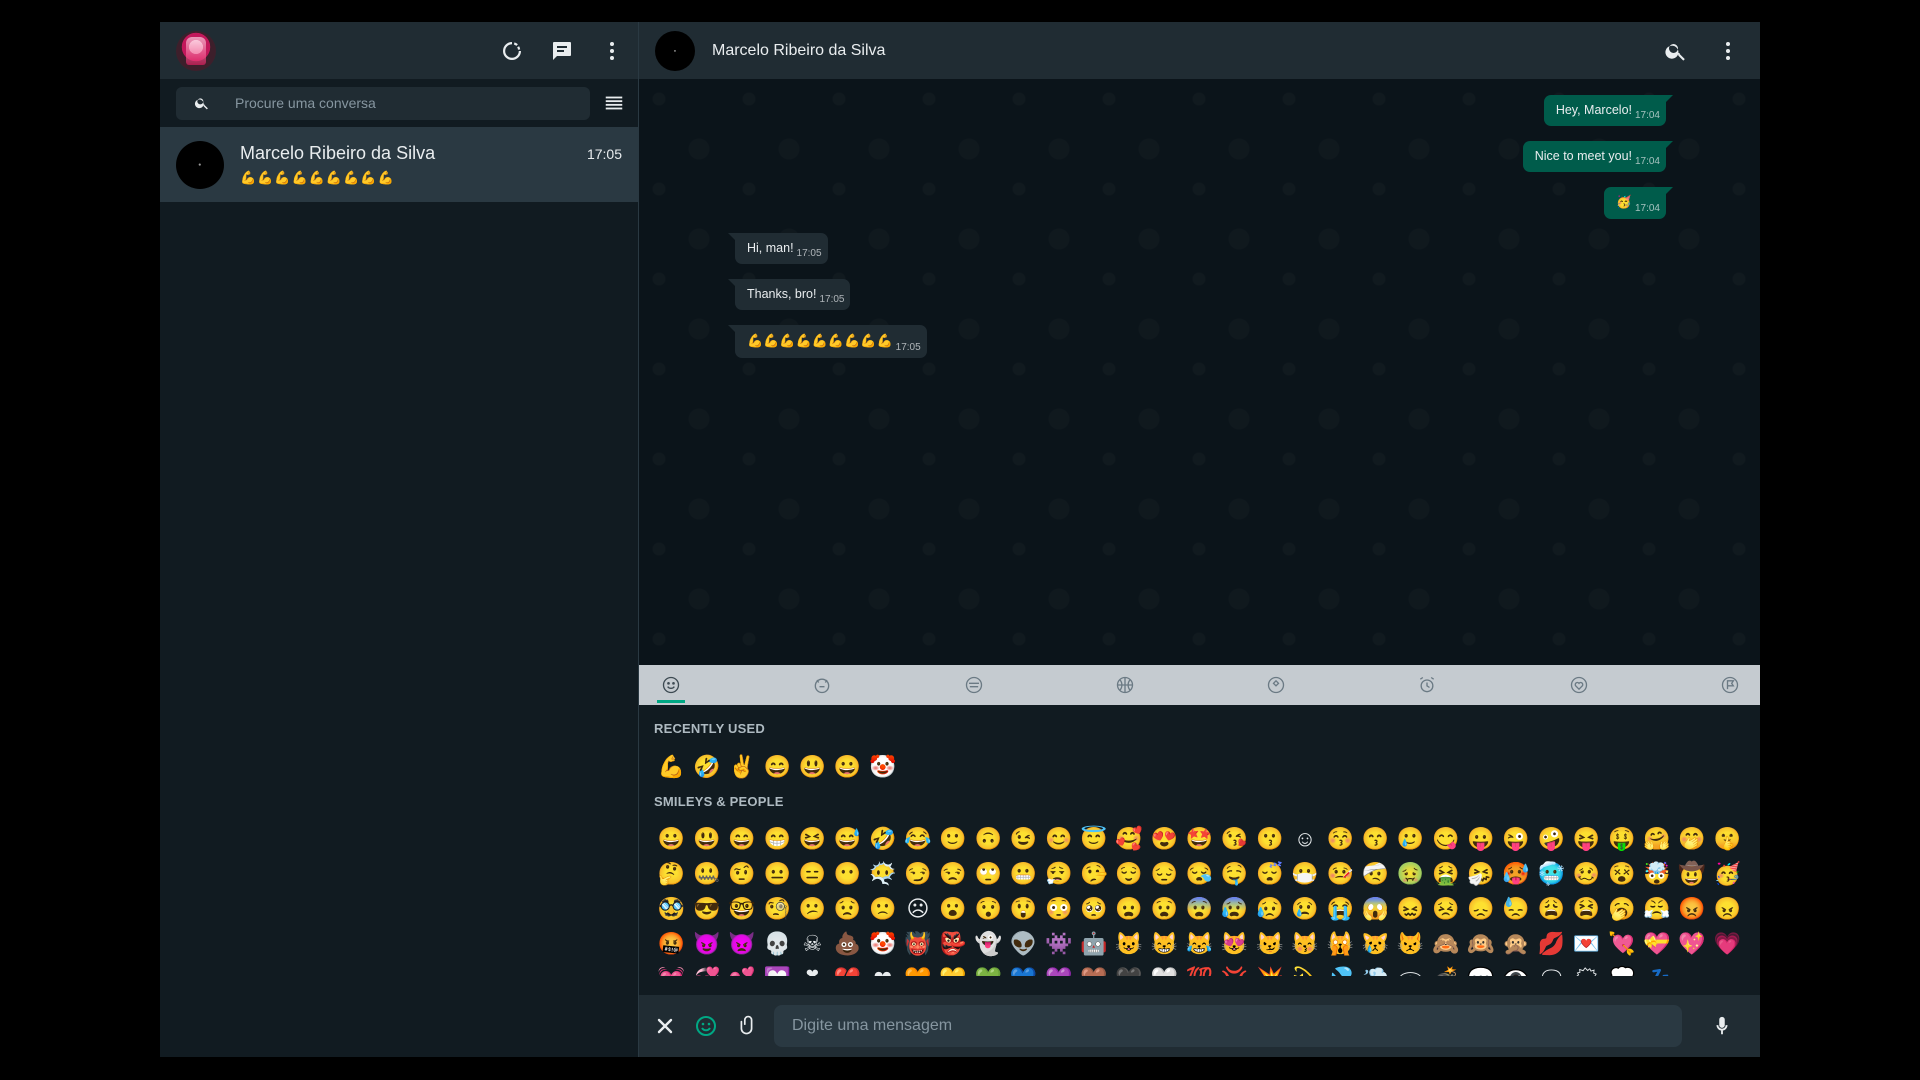 The height and width of the screenshot is (1080, 1920). What do you see at coordinates (1445, 908) in the screenshot?
I see `emoji-button: 😣` at bounding box center [1445, 908].